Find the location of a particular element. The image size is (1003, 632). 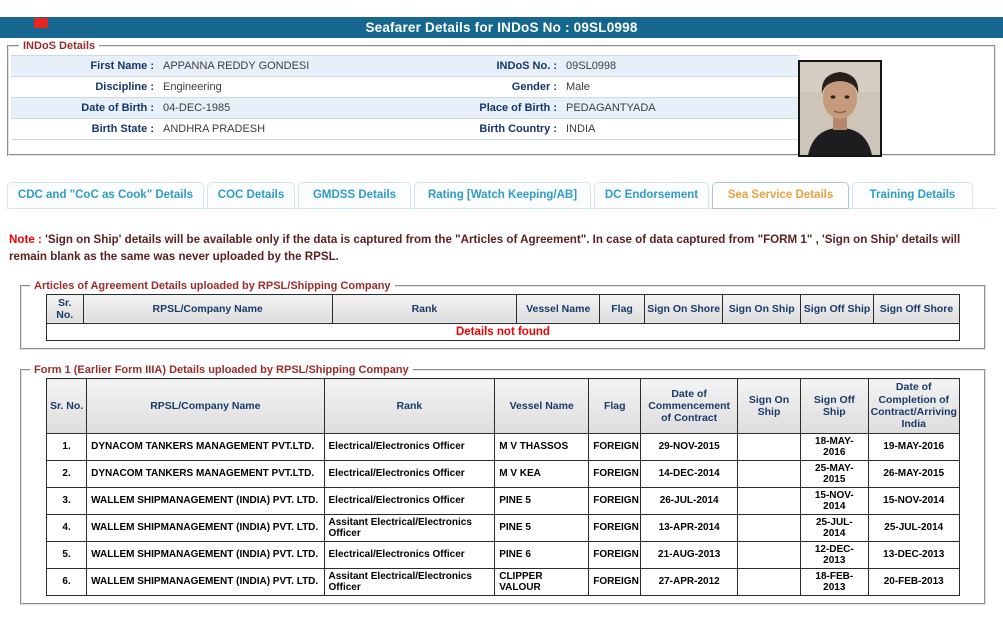

cell-sign-off-ship: 25-JUL-2014 is located at coordinates (834, 527).